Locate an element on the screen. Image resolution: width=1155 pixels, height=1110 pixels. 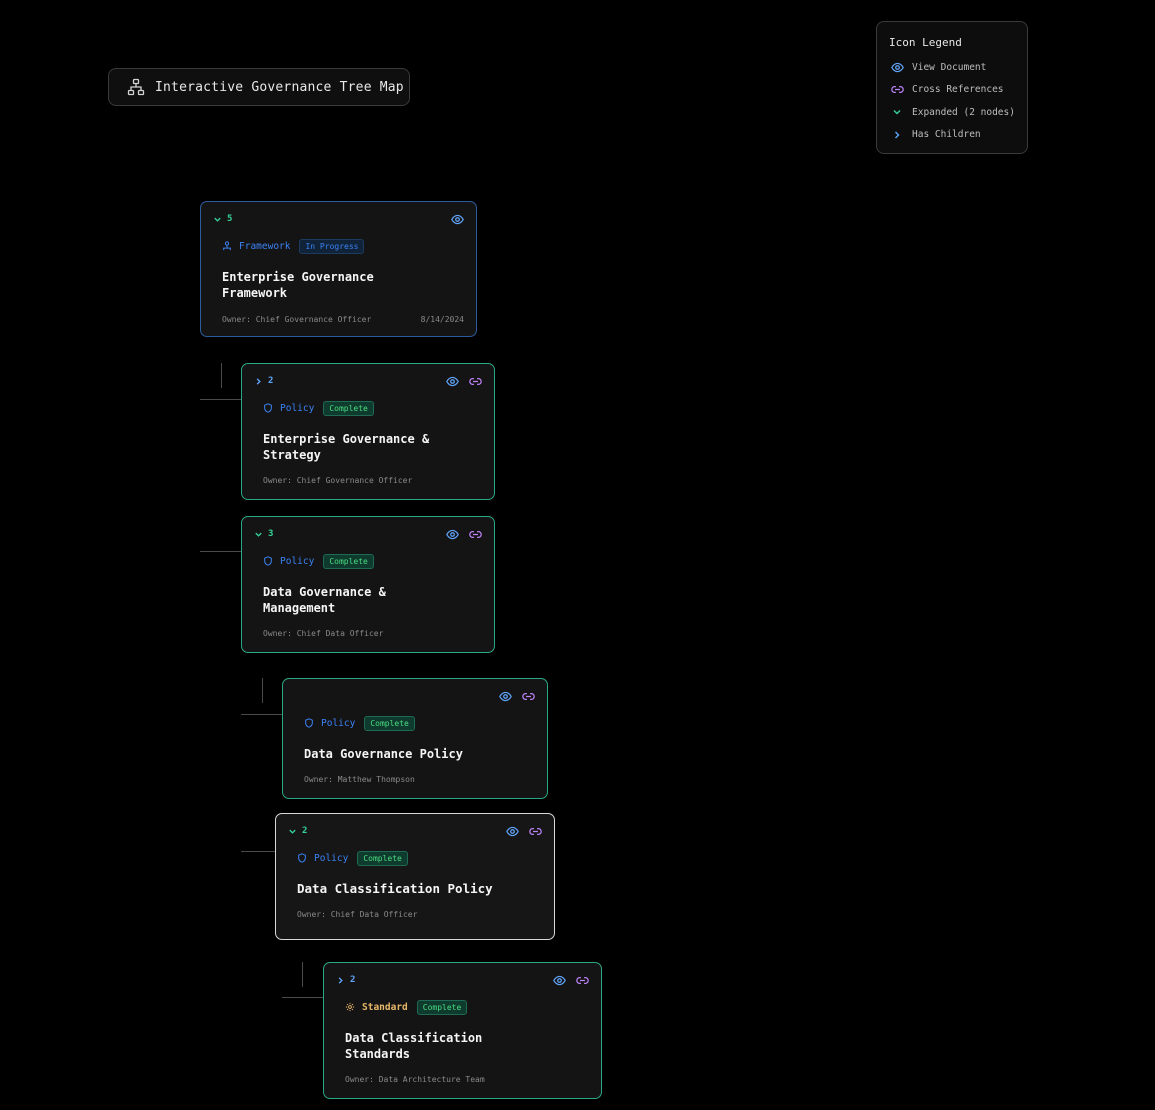
node-title: Data Classification Standards is located at coordinates (414, 1046).